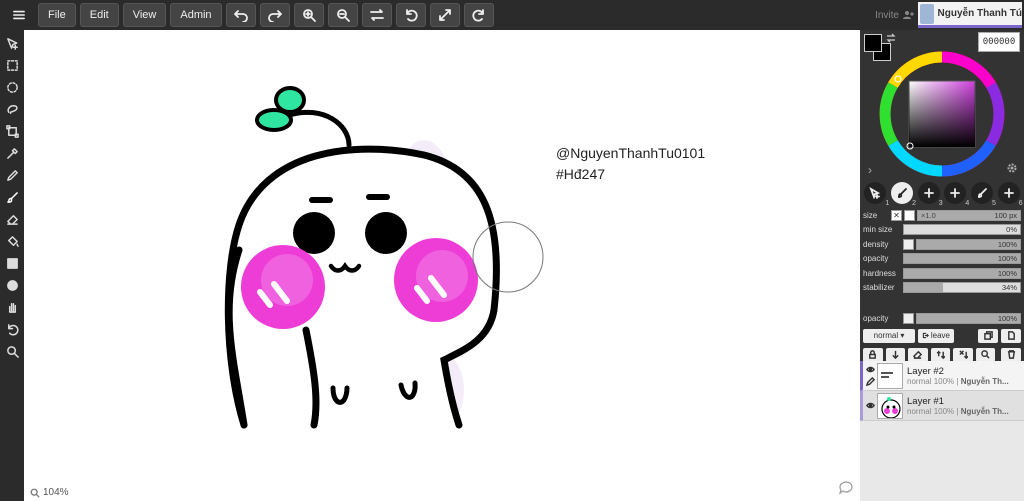 This screenshot has width=1024, height=501. I want to click on brush-preset-6: 6, so click(1010, 194).